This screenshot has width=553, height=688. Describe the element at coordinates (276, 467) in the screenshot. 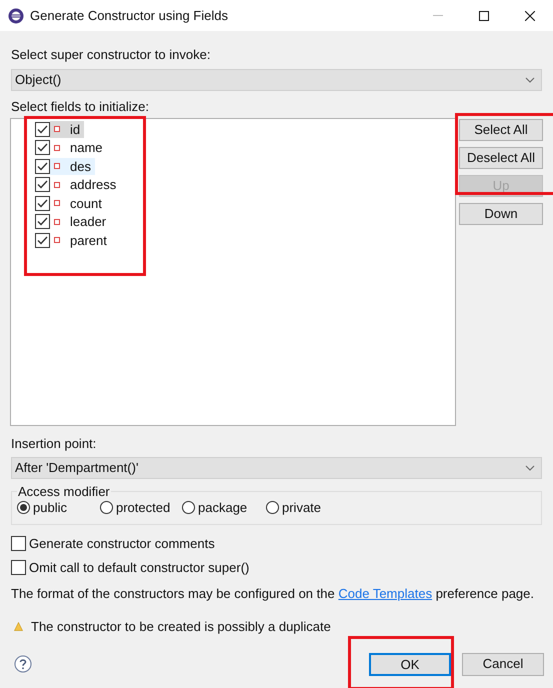

I see `dropdown: After 'Dempartment()'` at that location.